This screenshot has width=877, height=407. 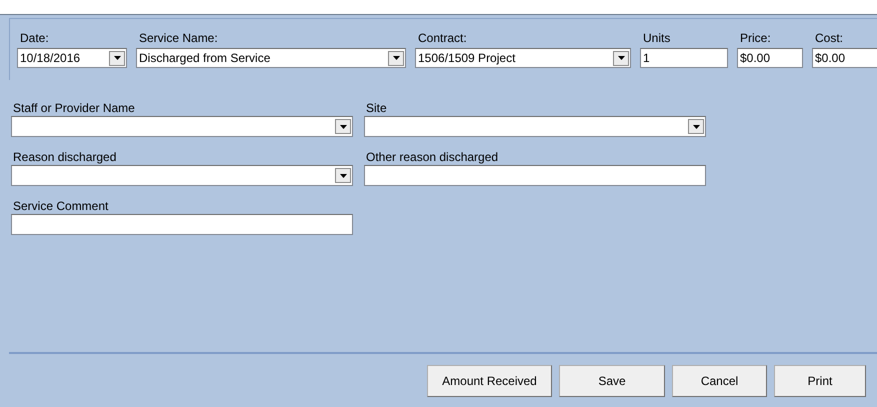 What do you see at coordinates (34, 38) in the screenshot?
I see `field-label: Date:` at bounding box center [34, 38].